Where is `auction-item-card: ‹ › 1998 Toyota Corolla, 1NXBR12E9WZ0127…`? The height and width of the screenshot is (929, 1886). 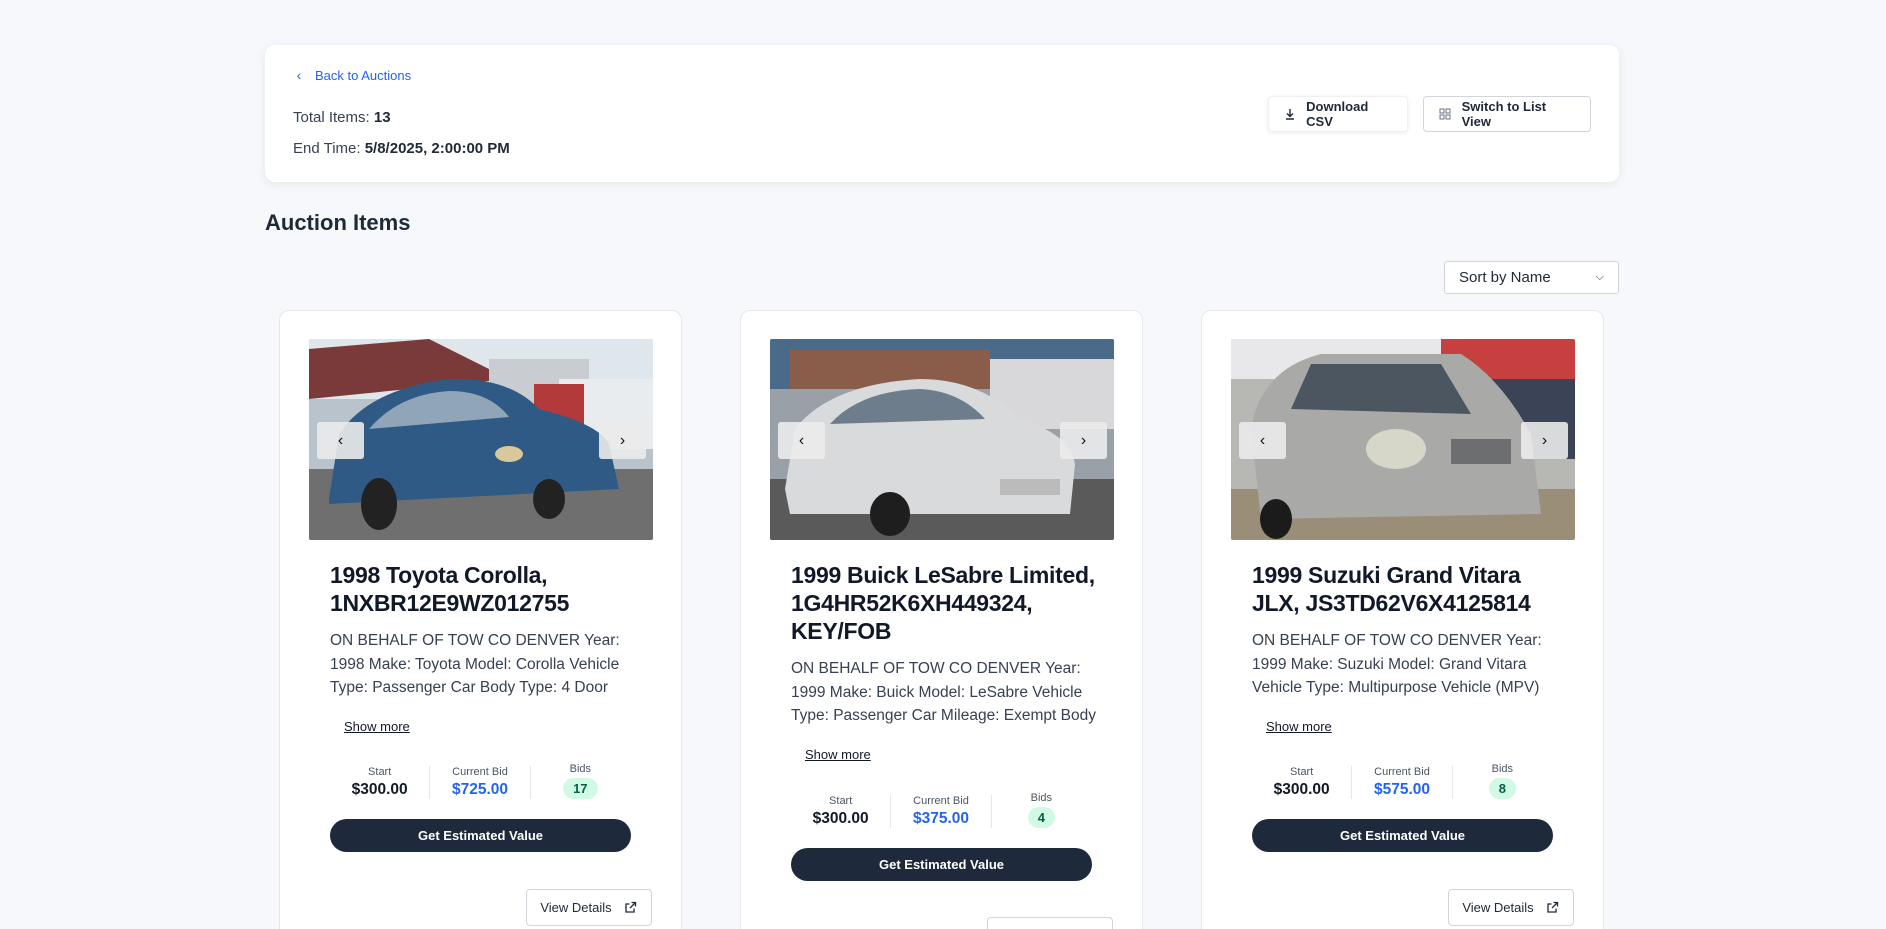 auction-item-card: ‹ › 1998 Toyota Corolla, 1NXBR12E9WZ0127… is located at coordinates (480, 619).